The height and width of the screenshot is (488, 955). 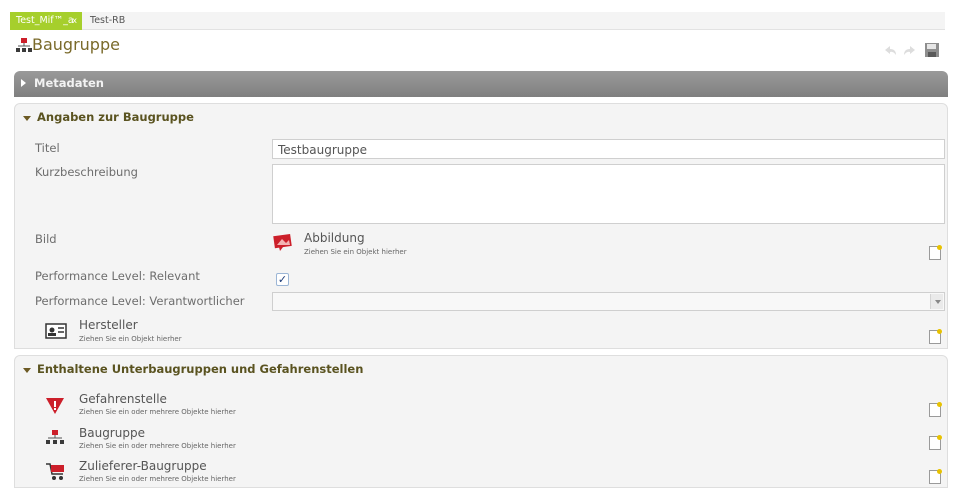 I want to click on abbildung-title: Abbildung, so click(x=334, y=238).